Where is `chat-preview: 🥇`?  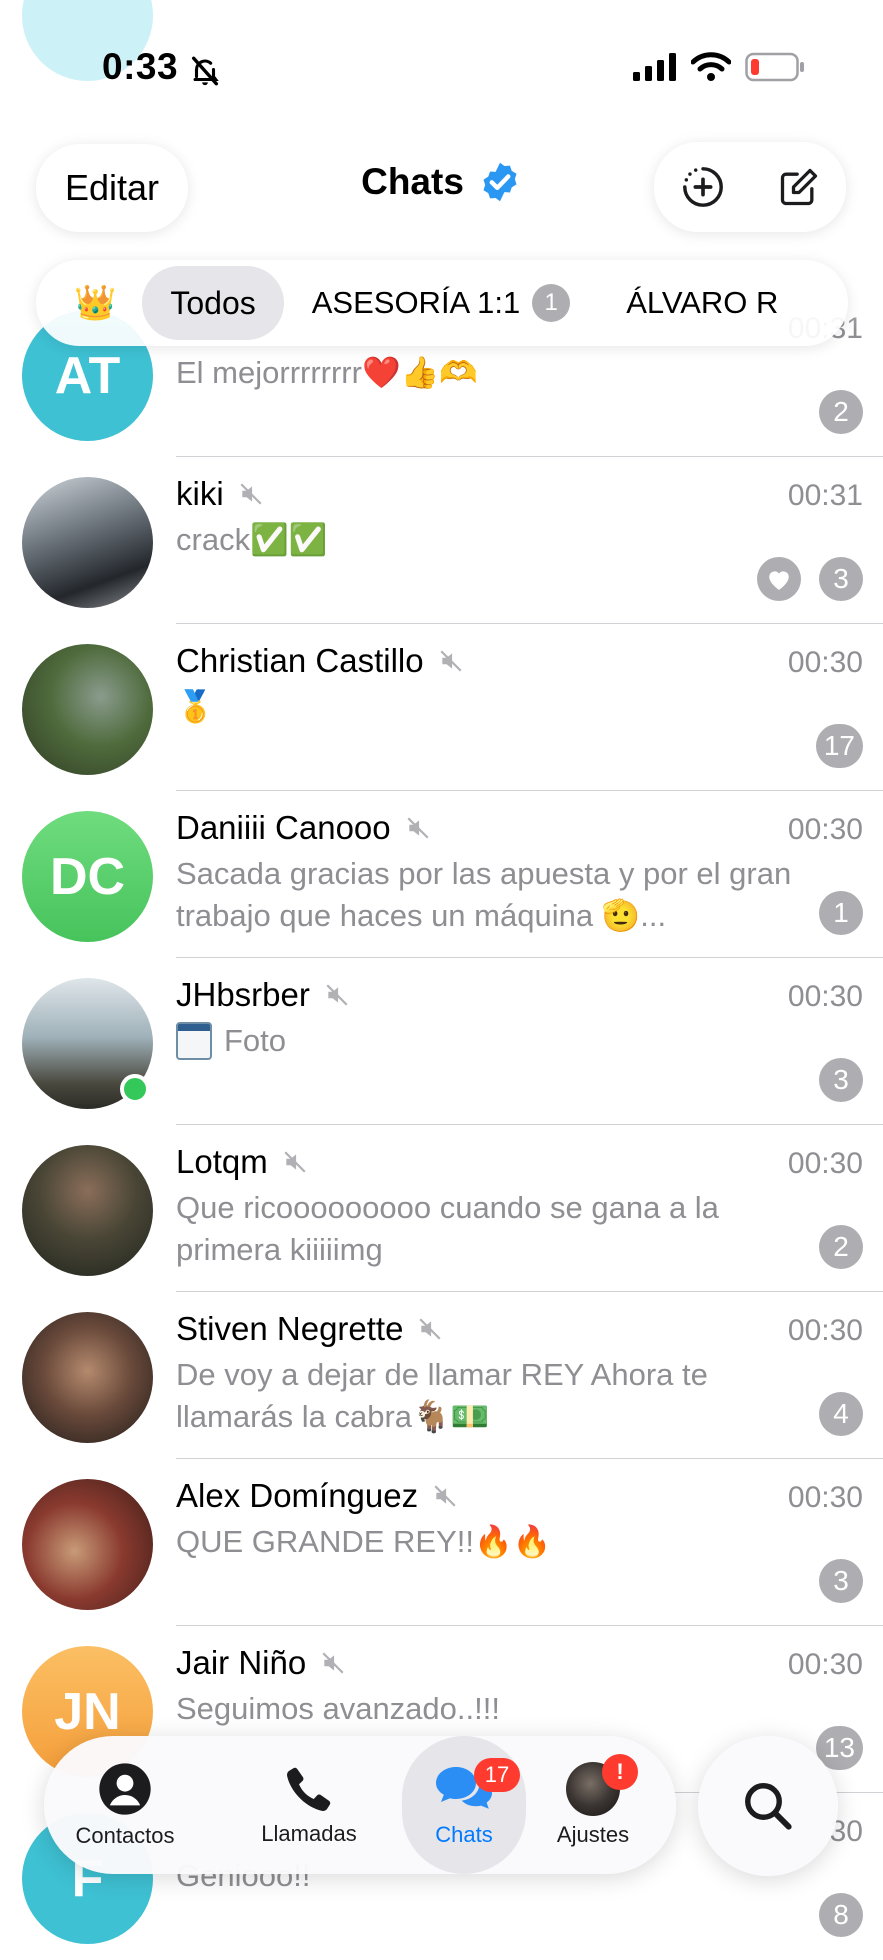
chat-preview: 🥇 is located at coordinates (195, 706).